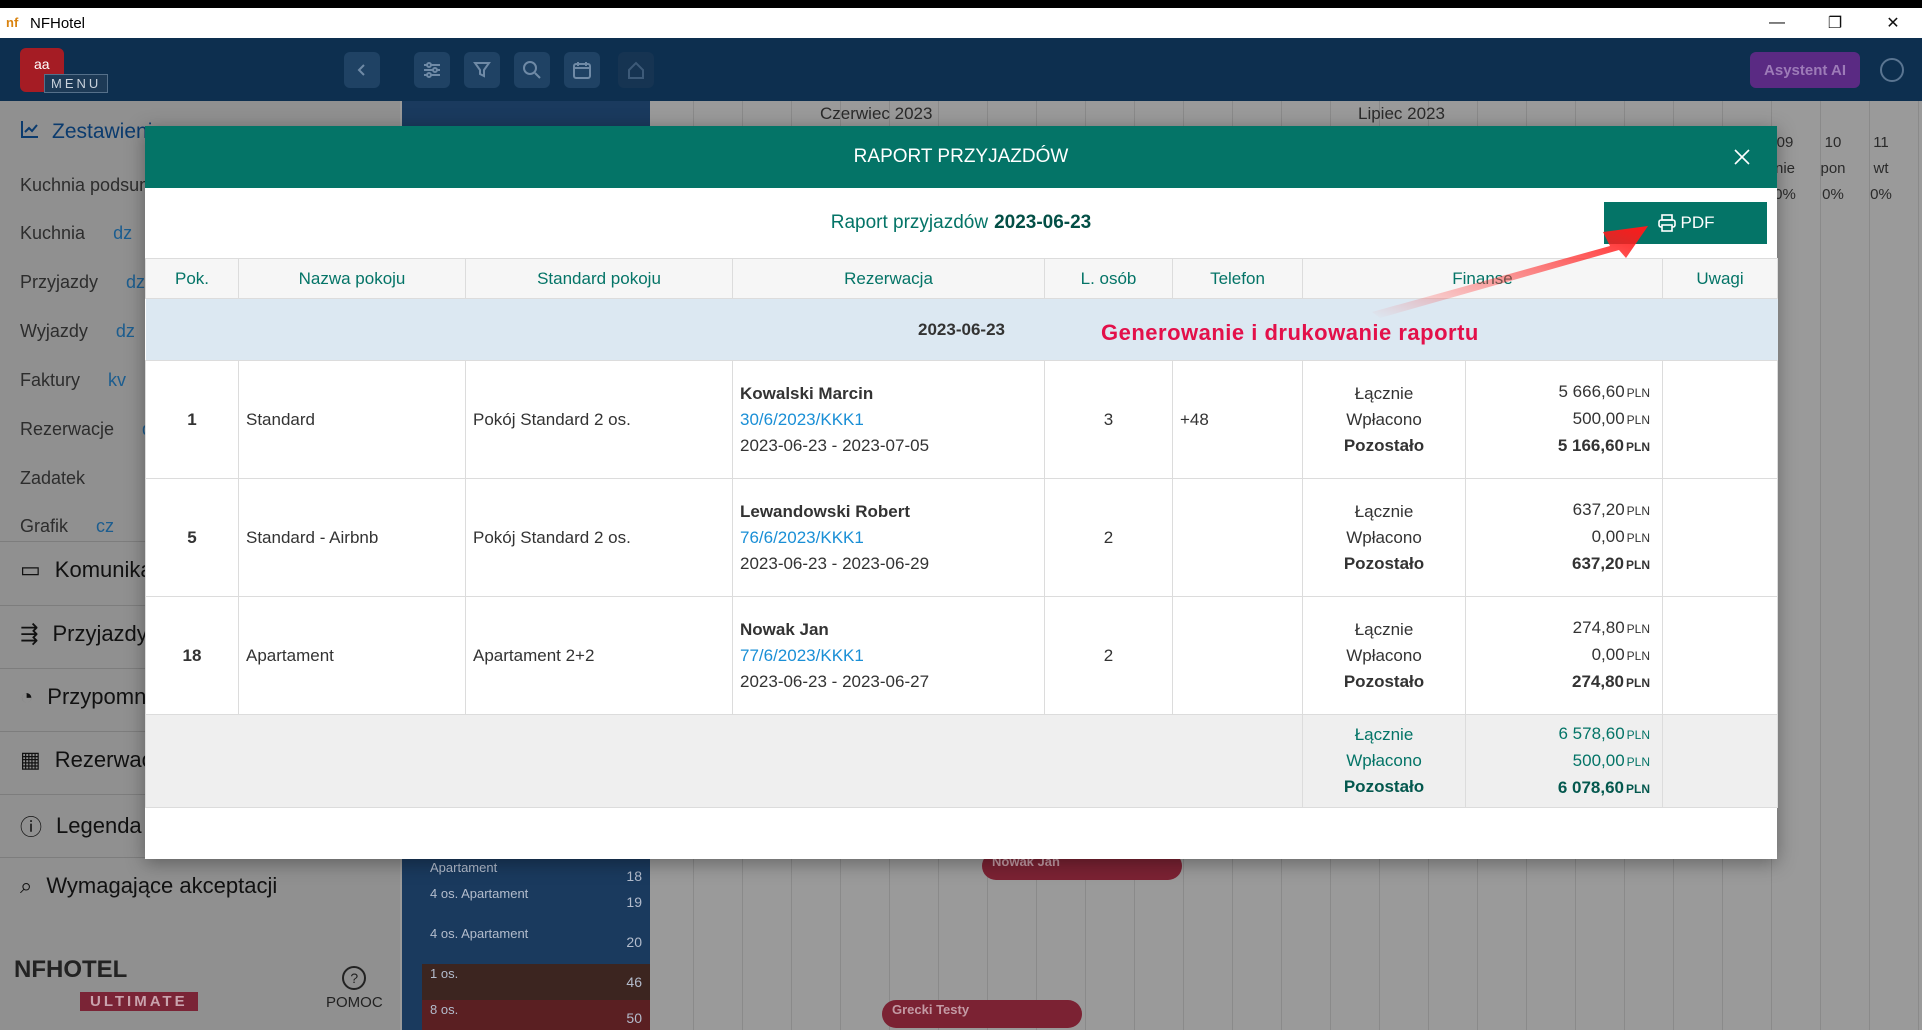 Image resolution: width=1922 pixels, height=1030 pixels. I want to click on annotation-arrow, so click(1510, 272).